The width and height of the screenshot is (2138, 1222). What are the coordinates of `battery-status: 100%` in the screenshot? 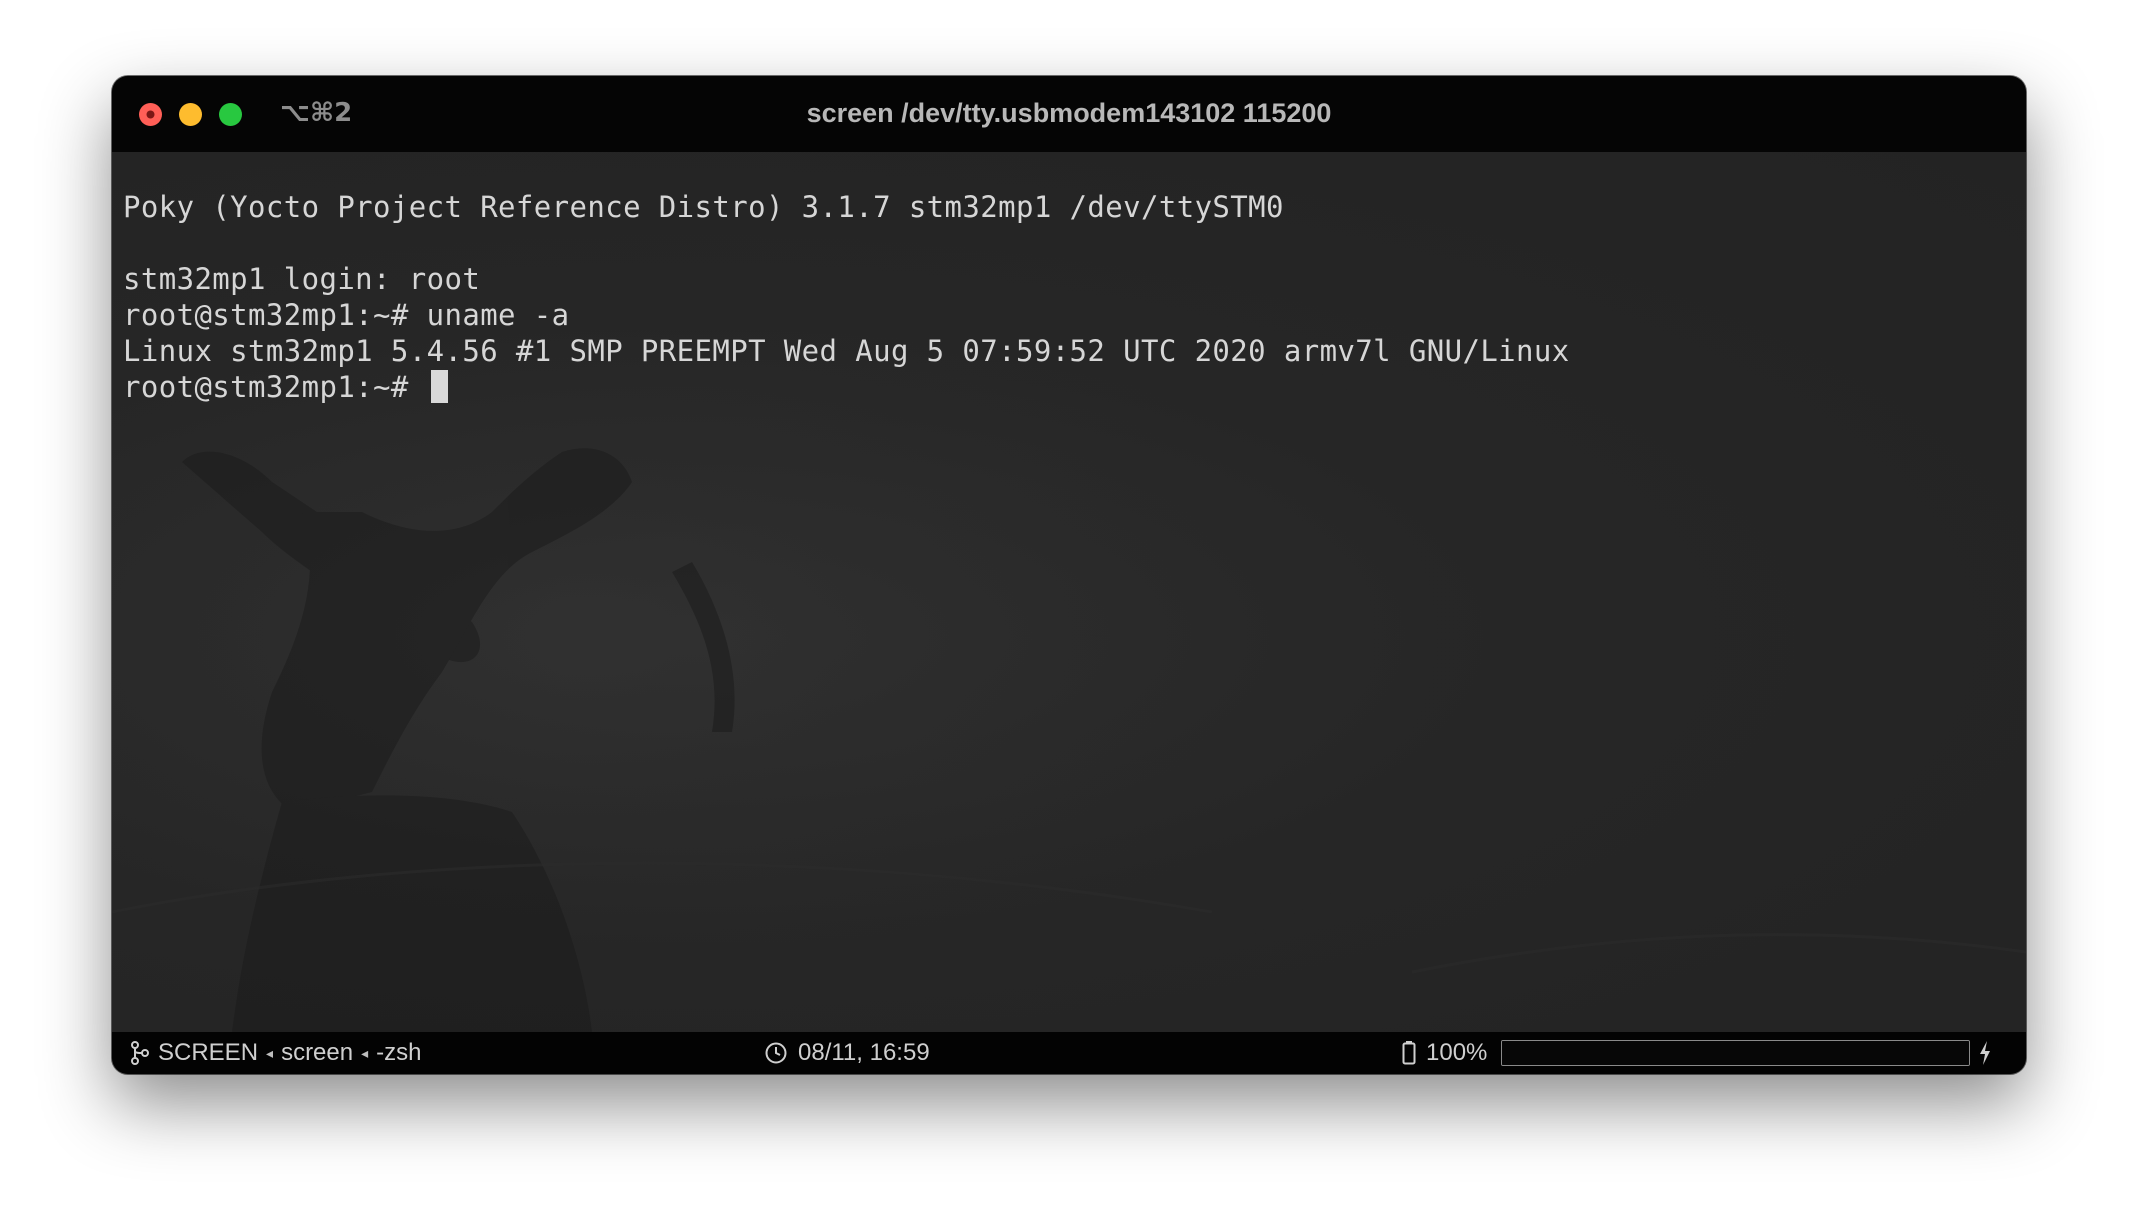 It's located at (1444, 1053).